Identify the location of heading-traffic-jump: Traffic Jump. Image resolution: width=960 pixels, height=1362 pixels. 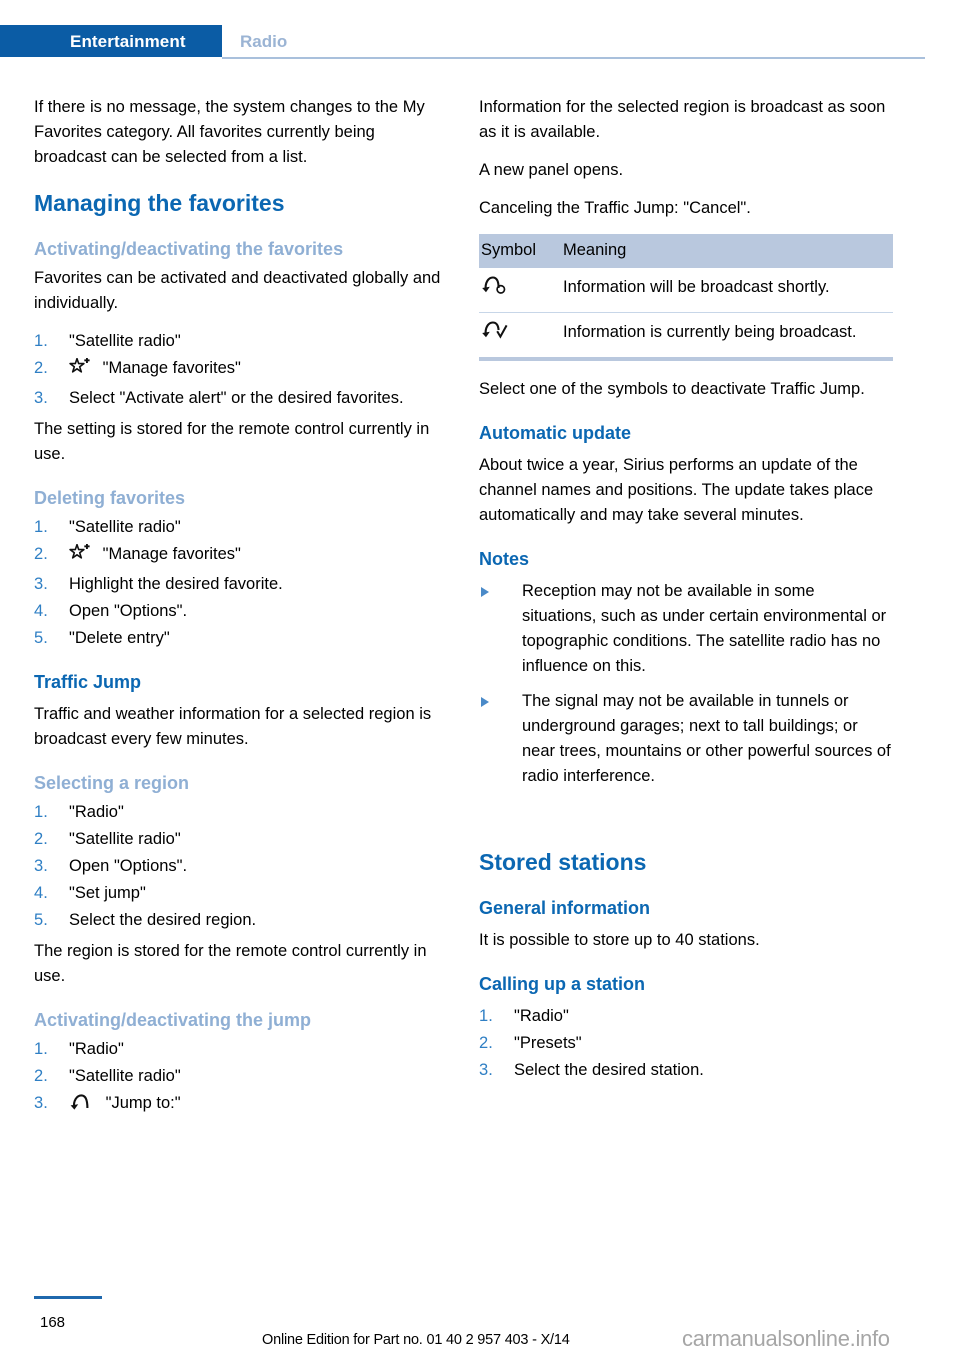
(88, 682).